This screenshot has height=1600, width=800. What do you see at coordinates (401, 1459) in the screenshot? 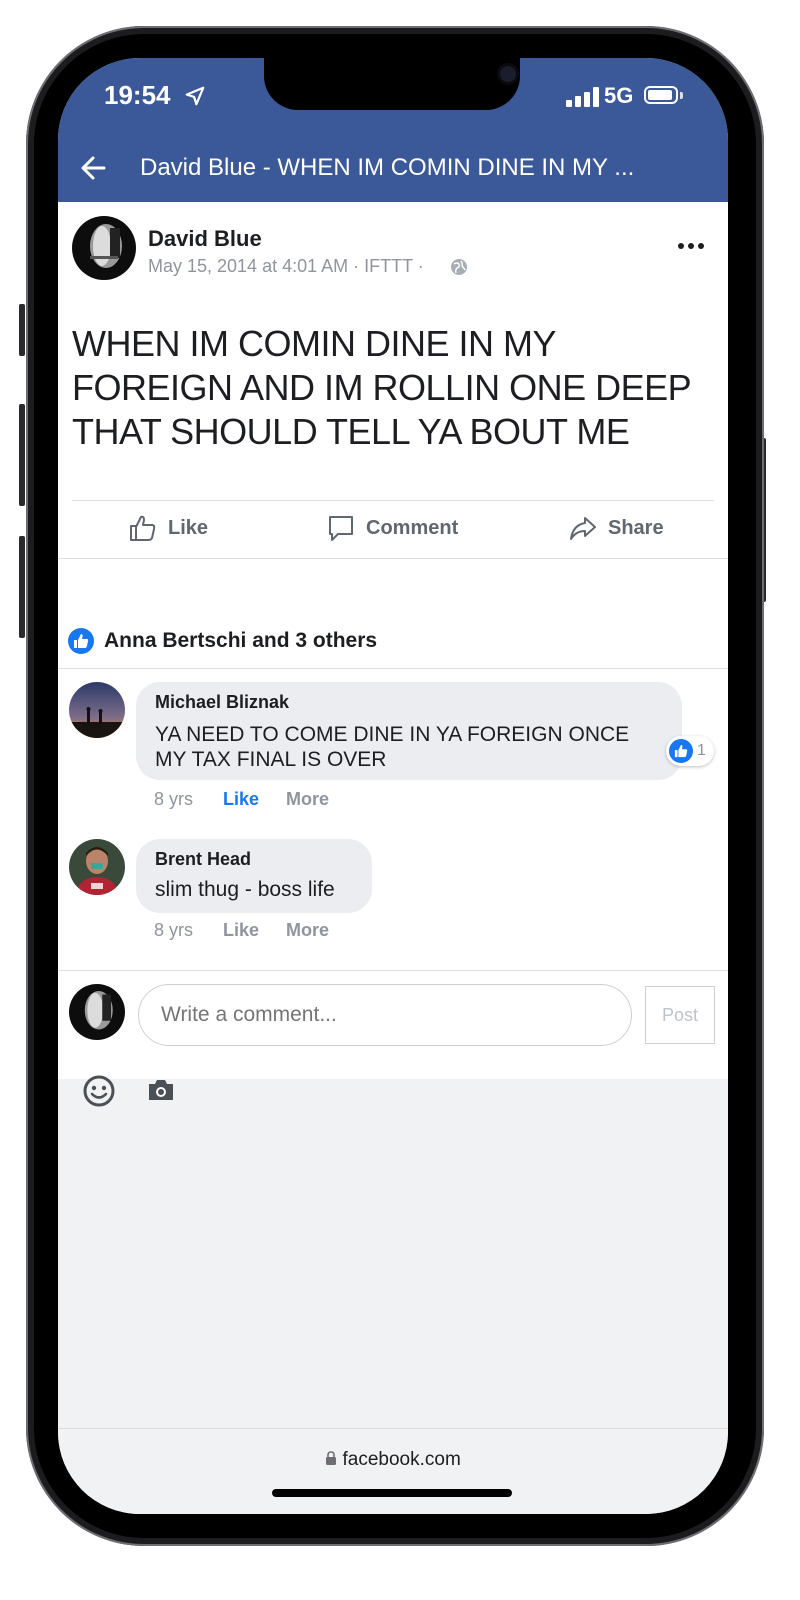
I see `url-text: facebook.com` at bounding box center [401, 1459].